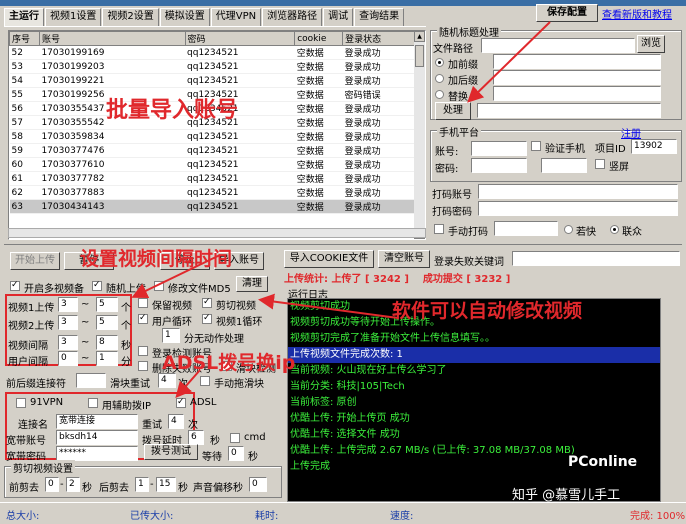 The height and width of the screenshot is (524, 686). I want to click on arrow-to-adsl-icon, so click(188, 384).